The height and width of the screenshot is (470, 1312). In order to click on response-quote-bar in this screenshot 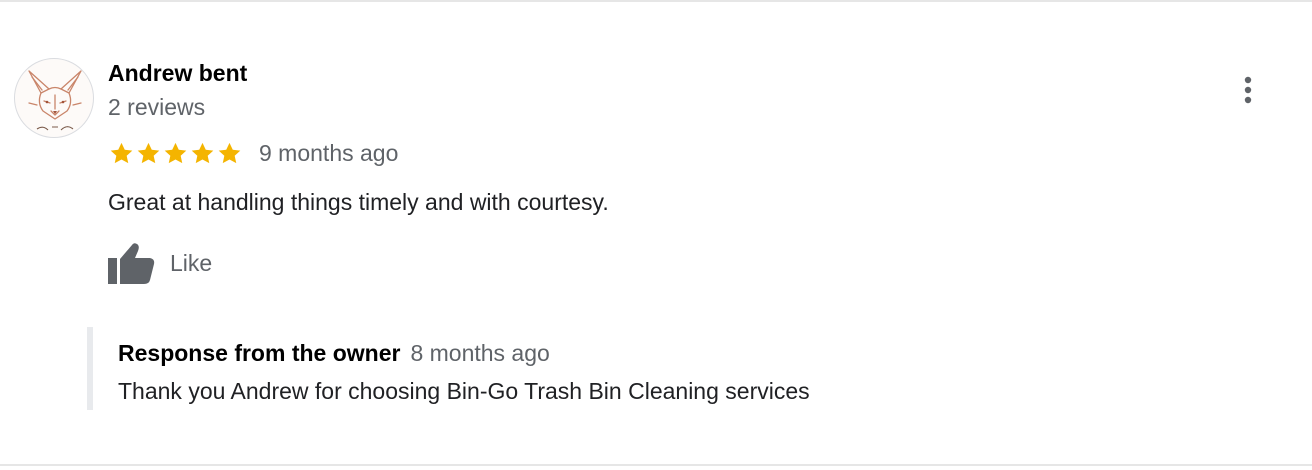, I will do `click(90, 368)`.